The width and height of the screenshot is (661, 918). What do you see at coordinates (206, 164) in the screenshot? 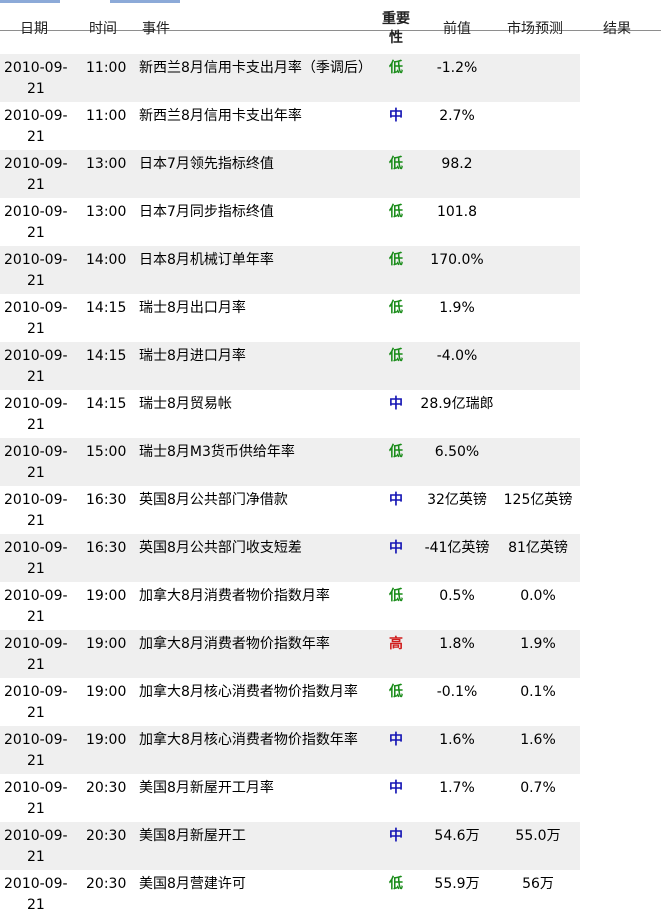
I see `row-event: 日本7月领先指标终值` at bounding box center [206, 164].